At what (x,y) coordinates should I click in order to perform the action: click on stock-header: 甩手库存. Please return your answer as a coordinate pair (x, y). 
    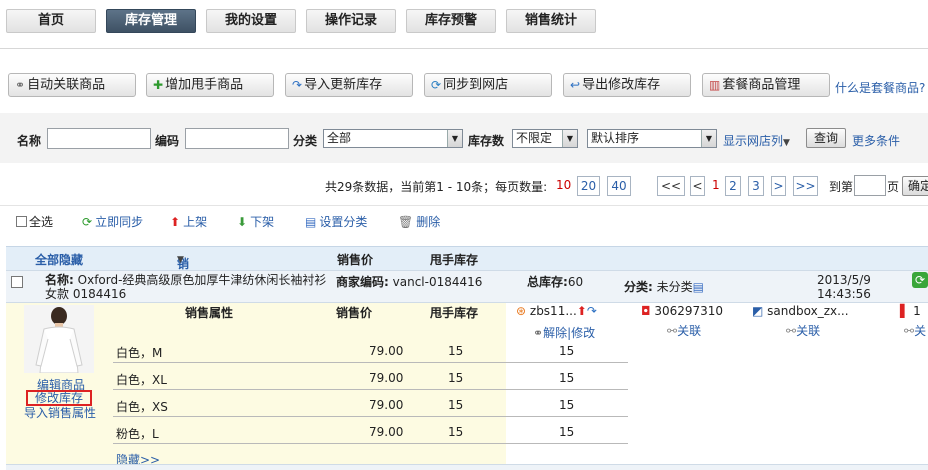
    Looking at the image, I should click on (454, 260).